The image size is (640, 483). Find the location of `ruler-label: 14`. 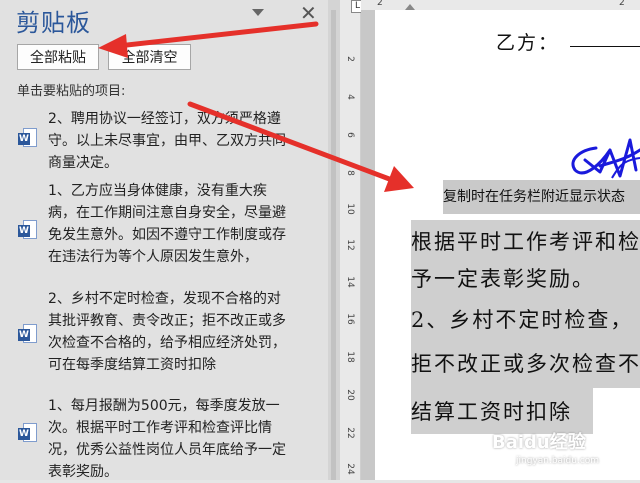

ruler-label: 14 is located at coordinates (350, 282).